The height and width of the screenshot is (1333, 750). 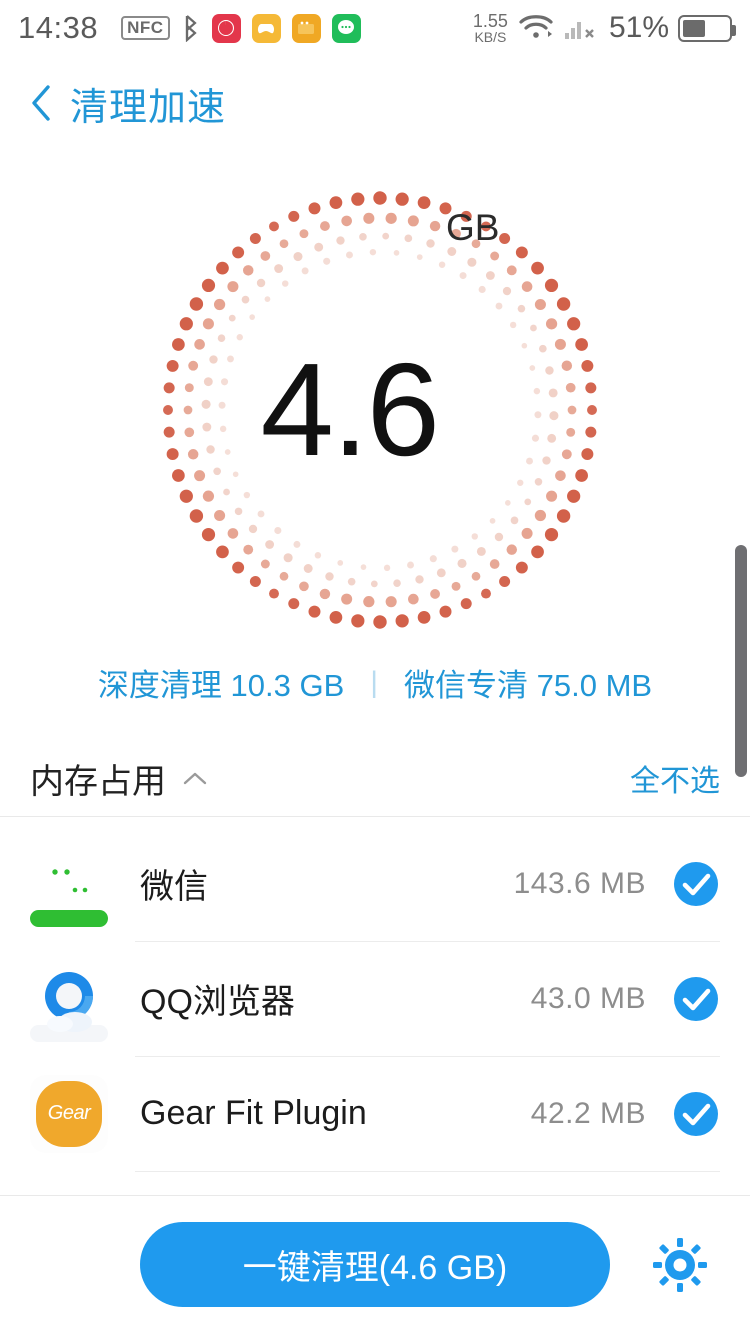 What do you see at coordinates (675, 778) in the screenshot?
I see `deselect-all-button: 全不选` at bounding box center [675, 778].